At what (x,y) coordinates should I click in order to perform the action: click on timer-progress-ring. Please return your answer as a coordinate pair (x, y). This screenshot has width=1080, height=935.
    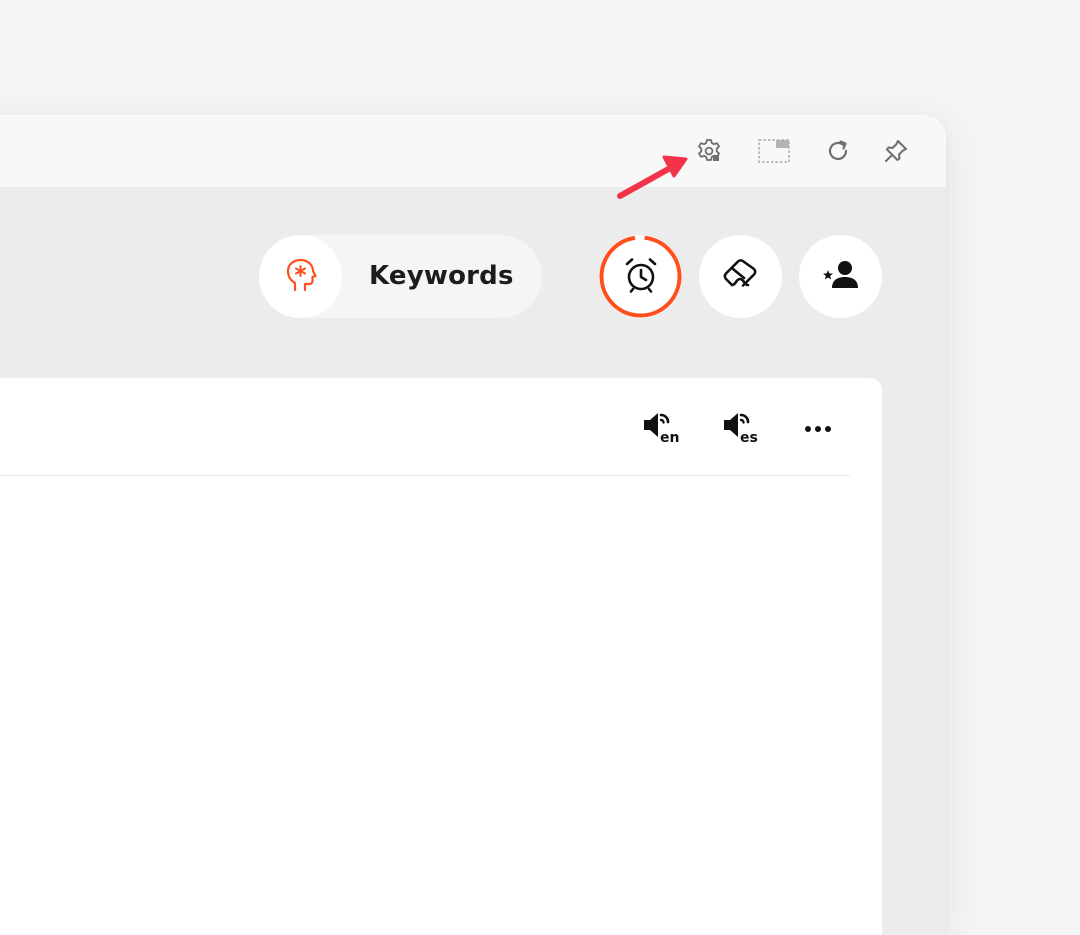
    Looking at the image, I should click on (640, 276).